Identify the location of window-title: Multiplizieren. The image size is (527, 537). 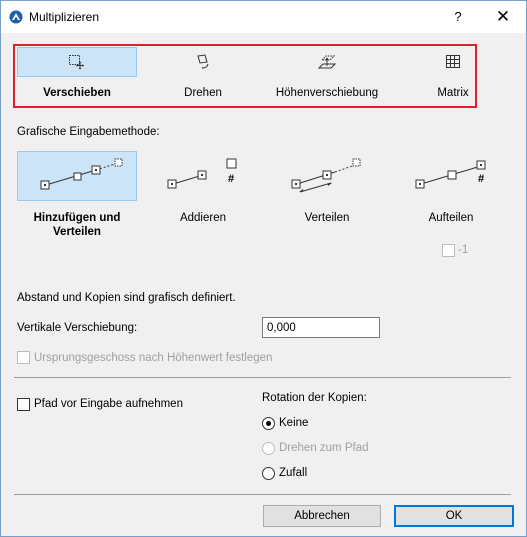
(64, 17).